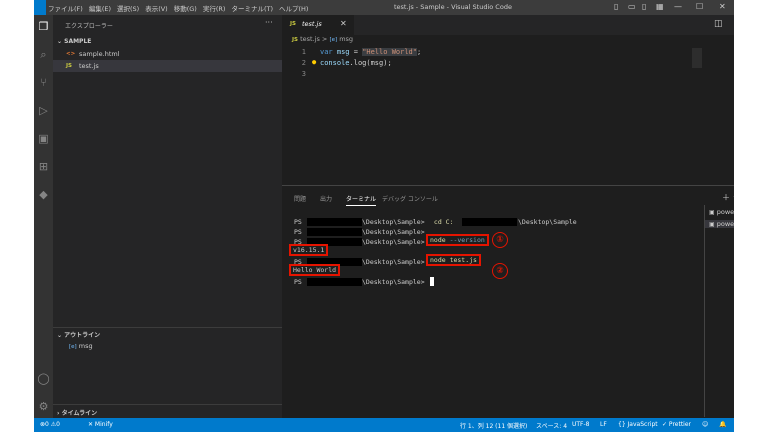  I want to click on marker-1: ①, so click(500, 240).